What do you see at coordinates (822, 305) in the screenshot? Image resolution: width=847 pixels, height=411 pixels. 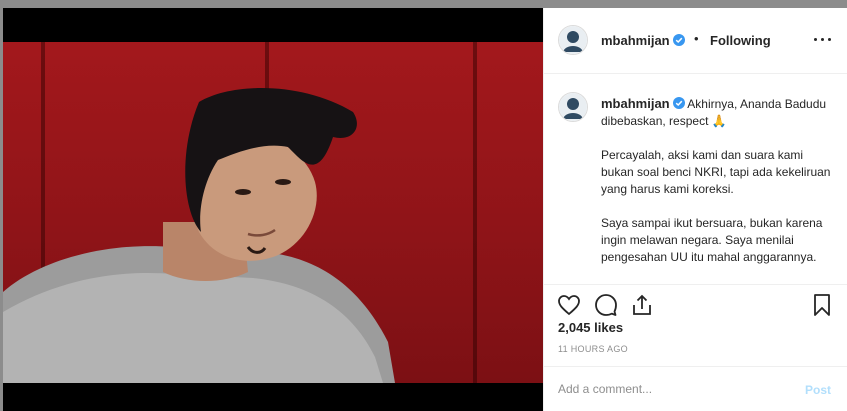 I see `bookmark-icon` at bounding box center [822, 305].